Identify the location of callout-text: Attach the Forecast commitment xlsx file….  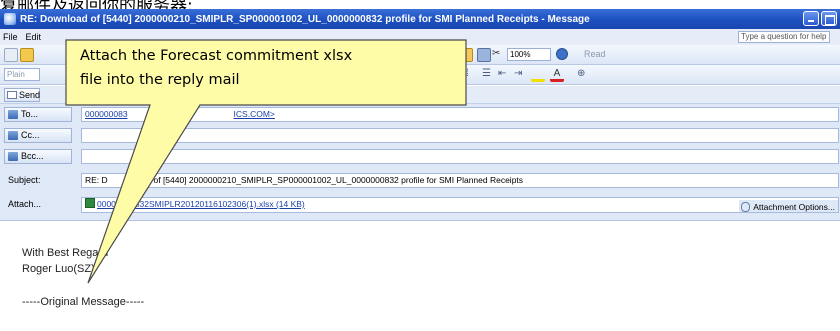
(270, 68).